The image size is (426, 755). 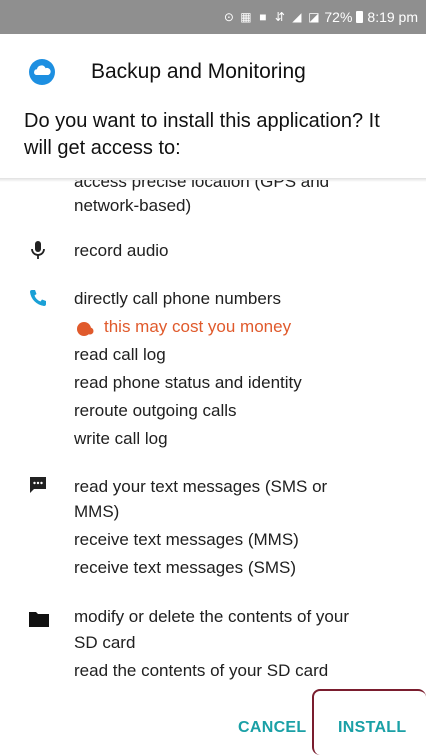 What do you see at coordinates (133, 205) in the screenshot?
I see `permission-location-line-2: network-based)` at bounding box center [133, 205].